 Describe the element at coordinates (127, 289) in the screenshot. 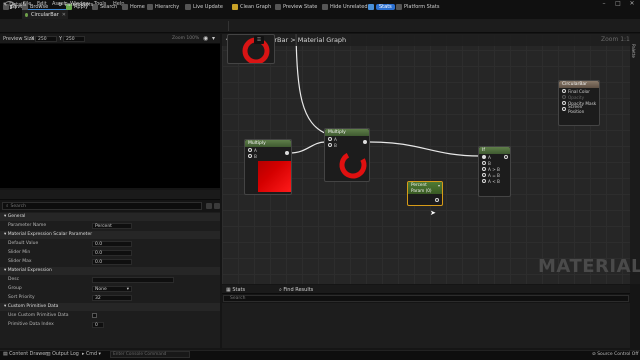

I see `chevron-down-icon: ▾` at that location.